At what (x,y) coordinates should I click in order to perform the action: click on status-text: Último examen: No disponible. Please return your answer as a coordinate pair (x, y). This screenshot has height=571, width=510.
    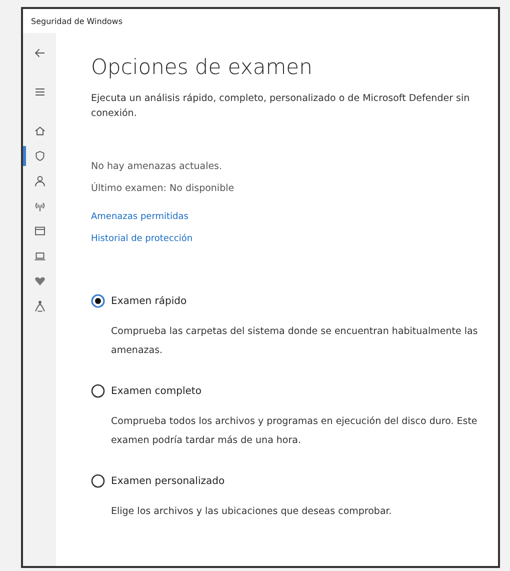
    Looking at the image, I should click on (163, 188).